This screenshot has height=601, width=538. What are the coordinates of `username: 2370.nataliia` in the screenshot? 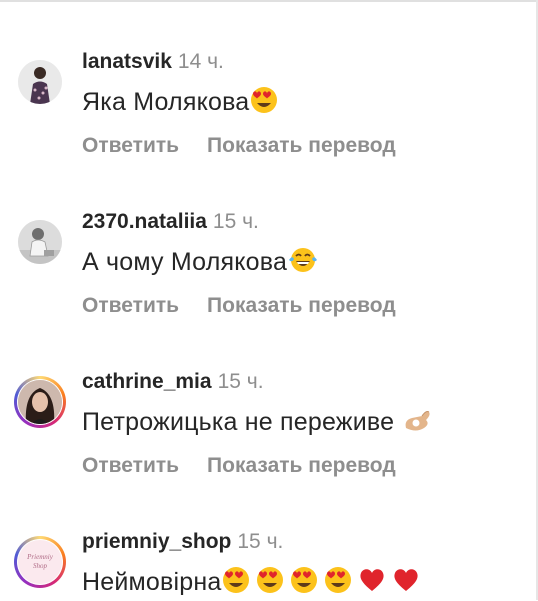 It's located at (144, 221).